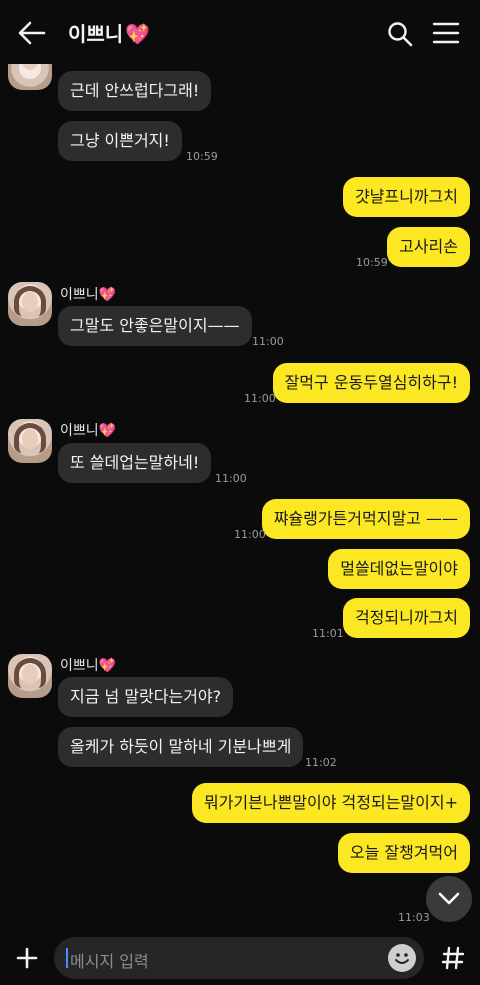  What do you see at coordinates (181, 747) in the screenshot?
I see `incoming-message: 올케가 하듯이 말하네 기분나쁘게` at bounding box center [181, 747].